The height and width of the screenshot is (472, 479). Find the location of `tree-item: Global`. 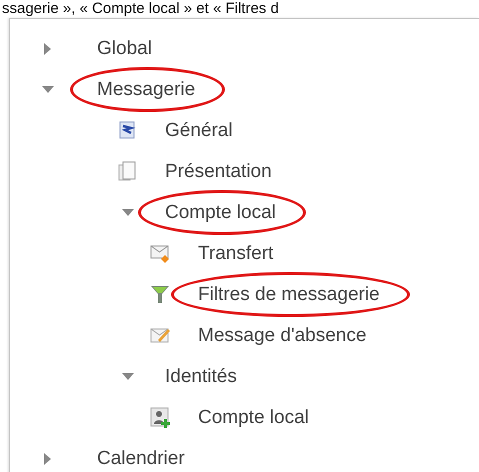

tree-item: Global is located at coordinates (124, 48).